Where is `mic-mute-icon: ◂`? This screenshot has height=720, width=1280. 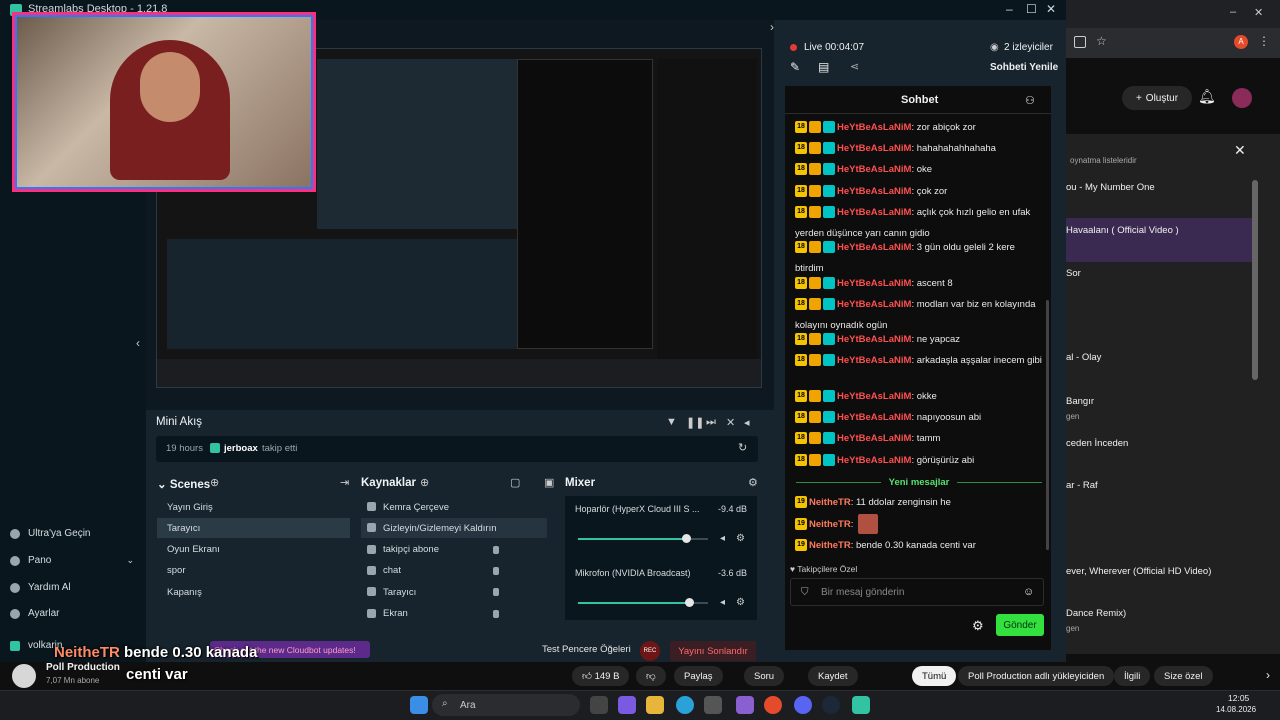 mic-mute-icon: ◂ is located at coordinates (722, 602).